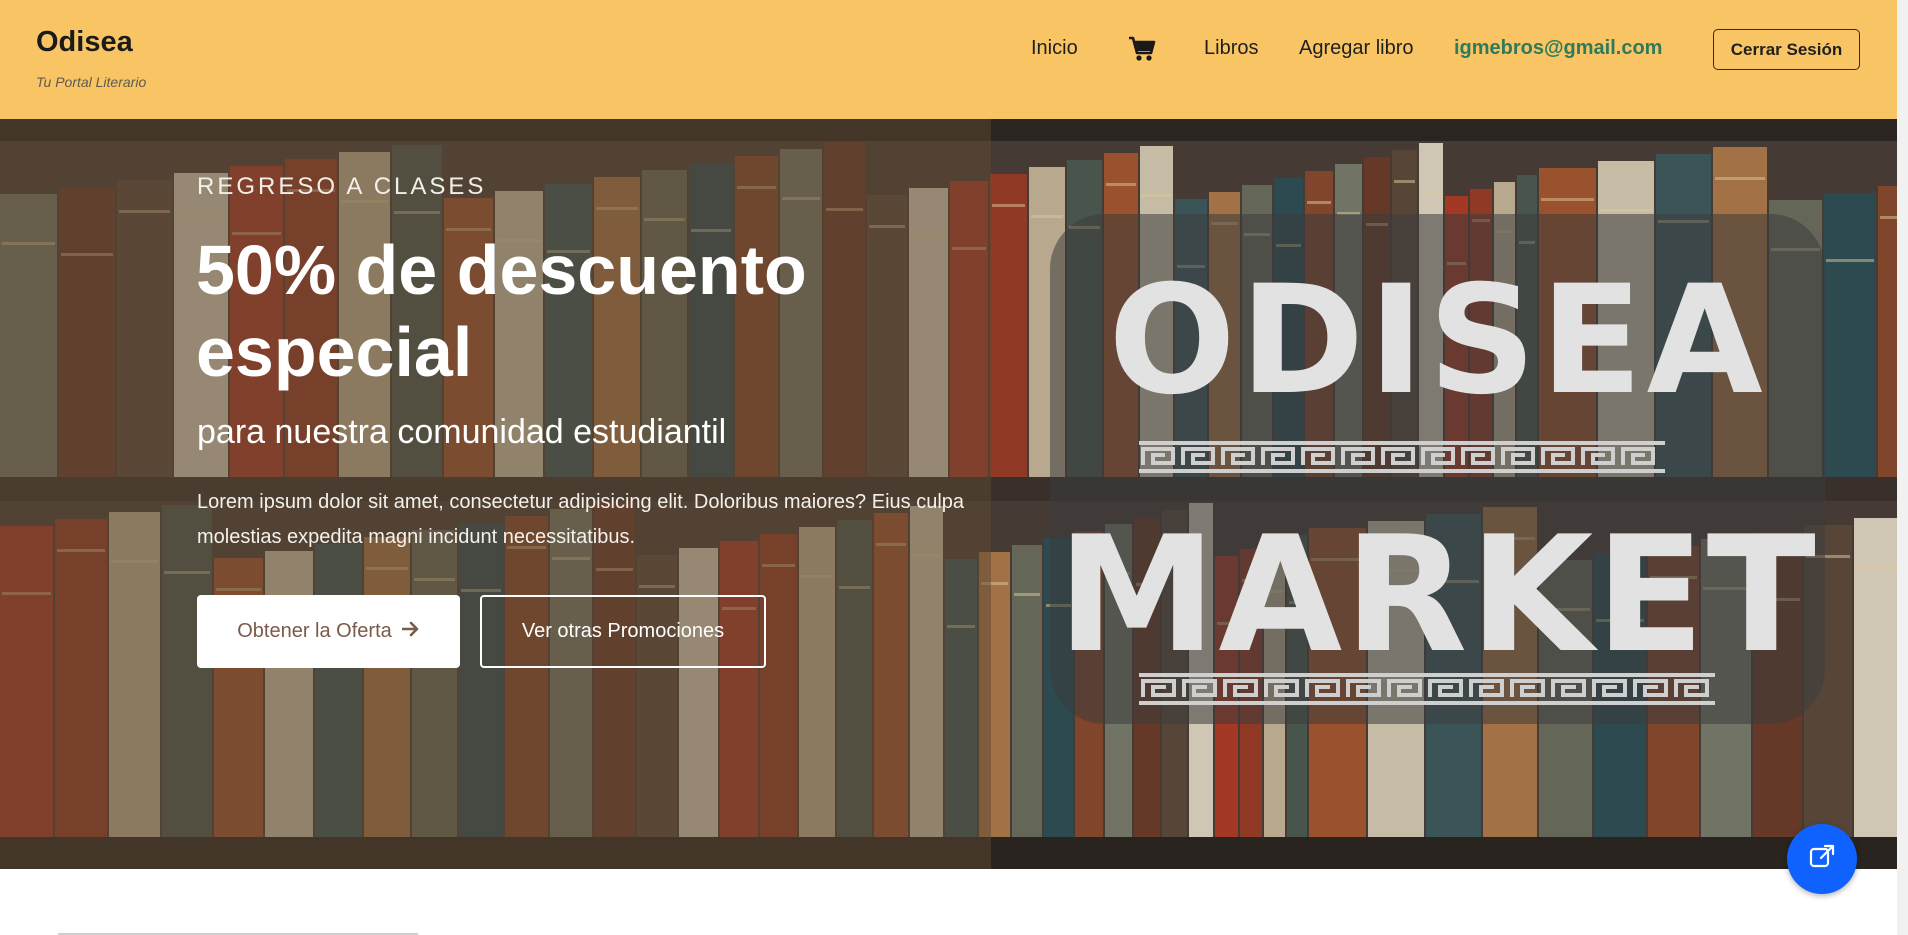 The image size is (1908, 935). I want to click on external-link-icon, so click(1822, 859).